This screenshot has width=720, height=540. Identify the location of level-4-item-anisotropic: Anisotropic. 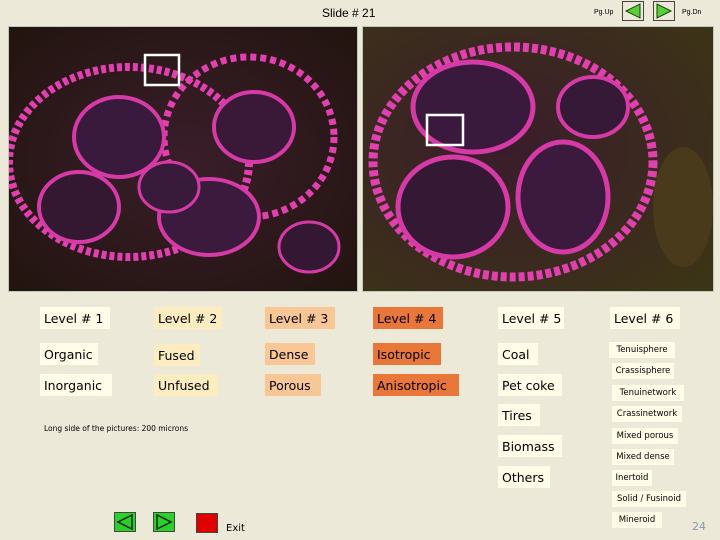
(416, 385).